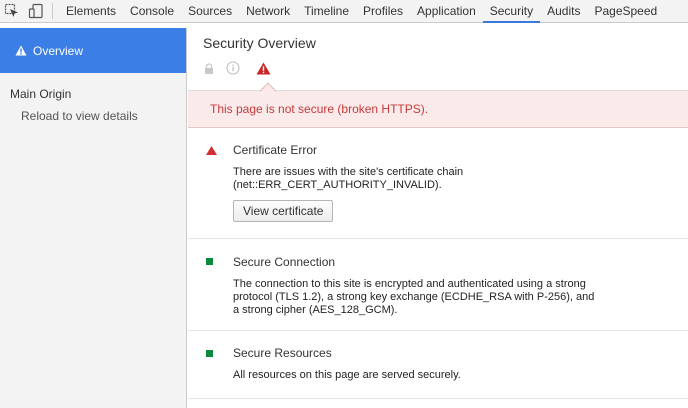  I want to click on device-toggle-icon, so click(35, 11).